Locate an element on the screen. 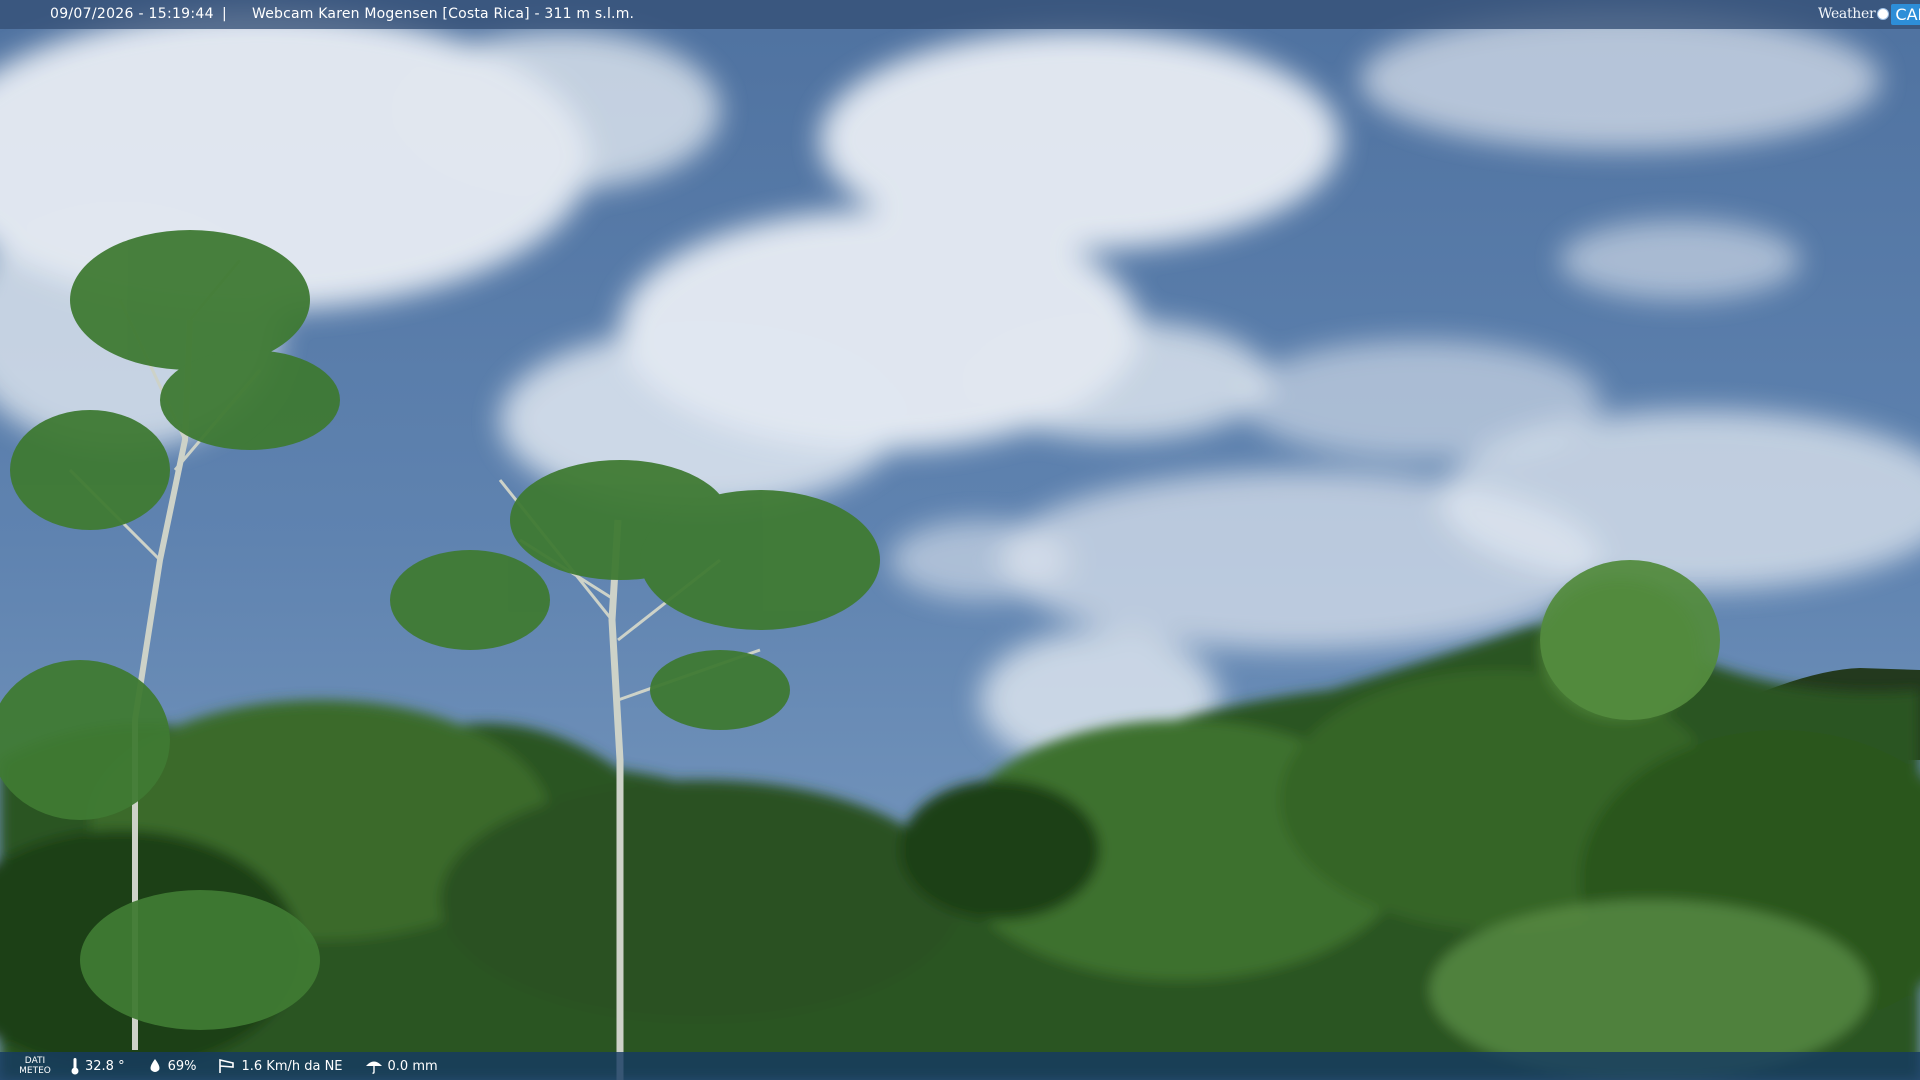  weather-label-line2: METEO is located at coordinates (35, 1071).